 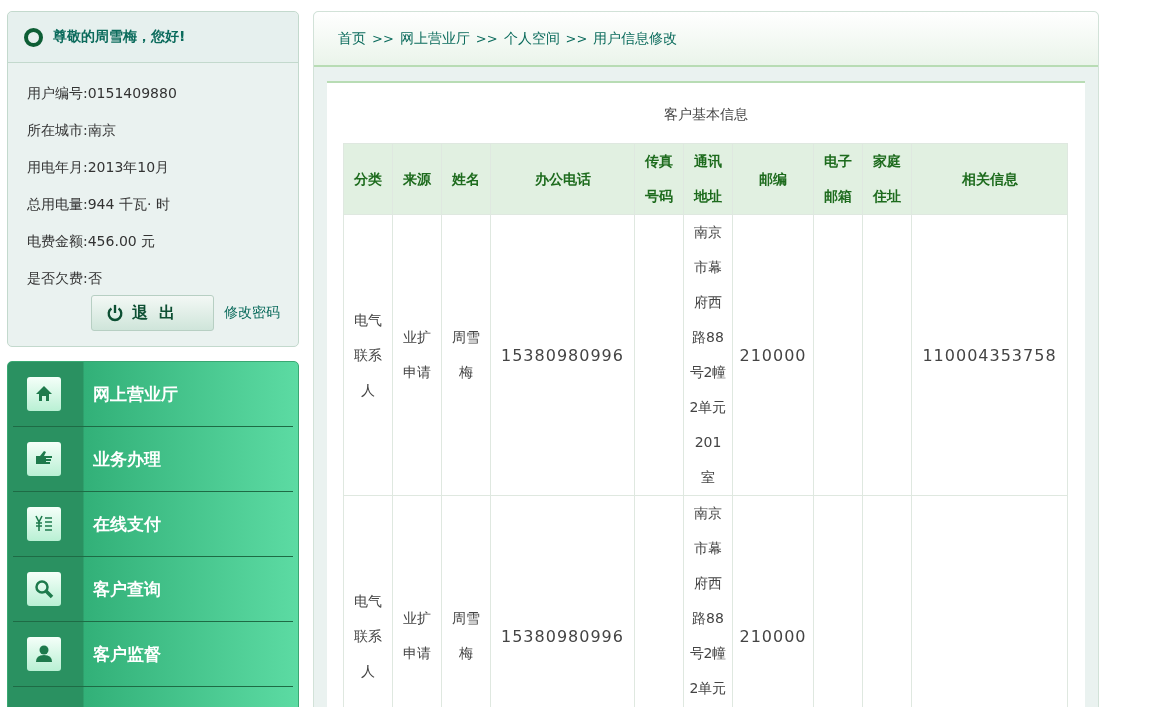 What do you see at coordinates (92, 241) in the screenshot?
I see `info-text: 电费金额:456.00 元` at bounding box center [92, 241].